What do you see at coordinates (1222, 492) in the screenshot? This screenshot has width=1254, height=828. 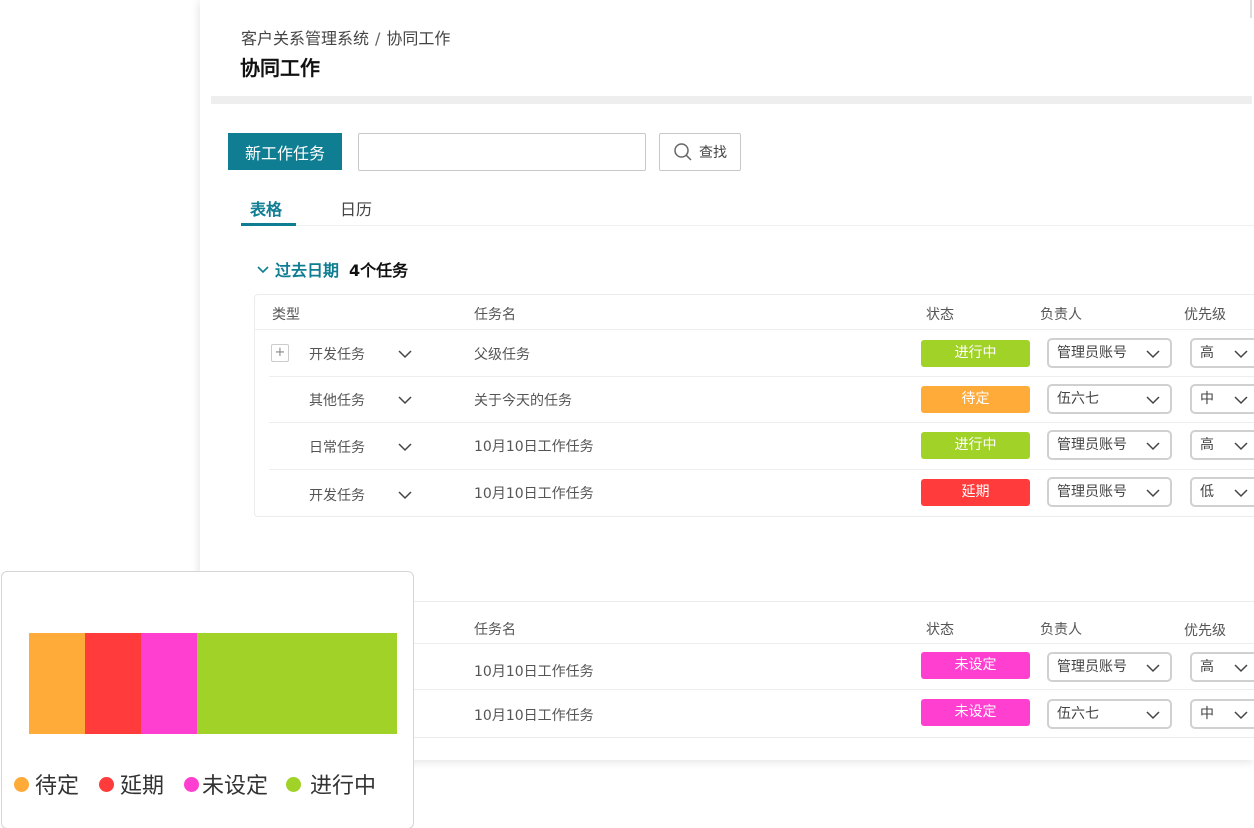 I see `priority-select: 低` at bounding box center [1222, 492].